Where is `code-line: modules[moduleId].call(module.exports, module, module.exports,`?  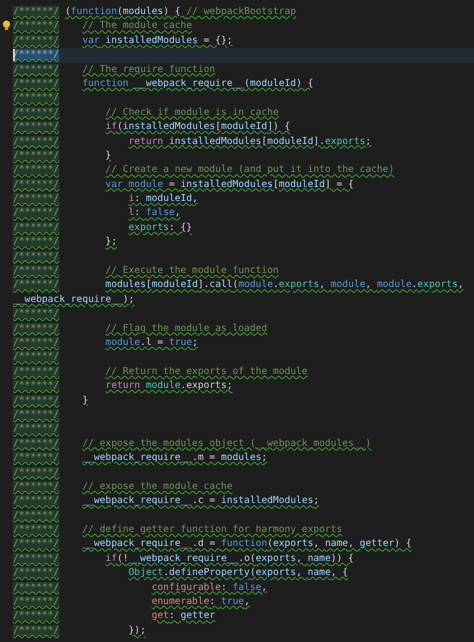 code-line: modules[moduleId].call(module.exports, module, module.exports, is located at coordinates (284, 284).